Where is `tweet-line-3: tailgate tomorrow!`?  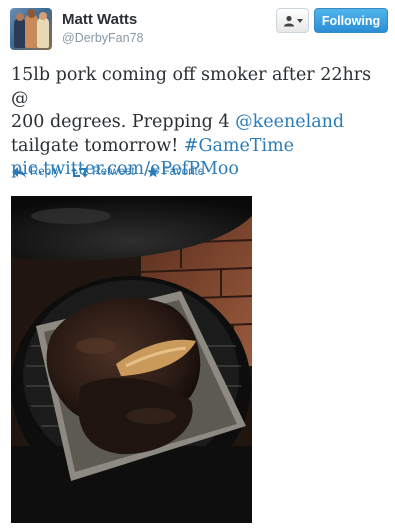
tweet-line-3: tailgate tomorrow! is located at coordinates (97, 145).